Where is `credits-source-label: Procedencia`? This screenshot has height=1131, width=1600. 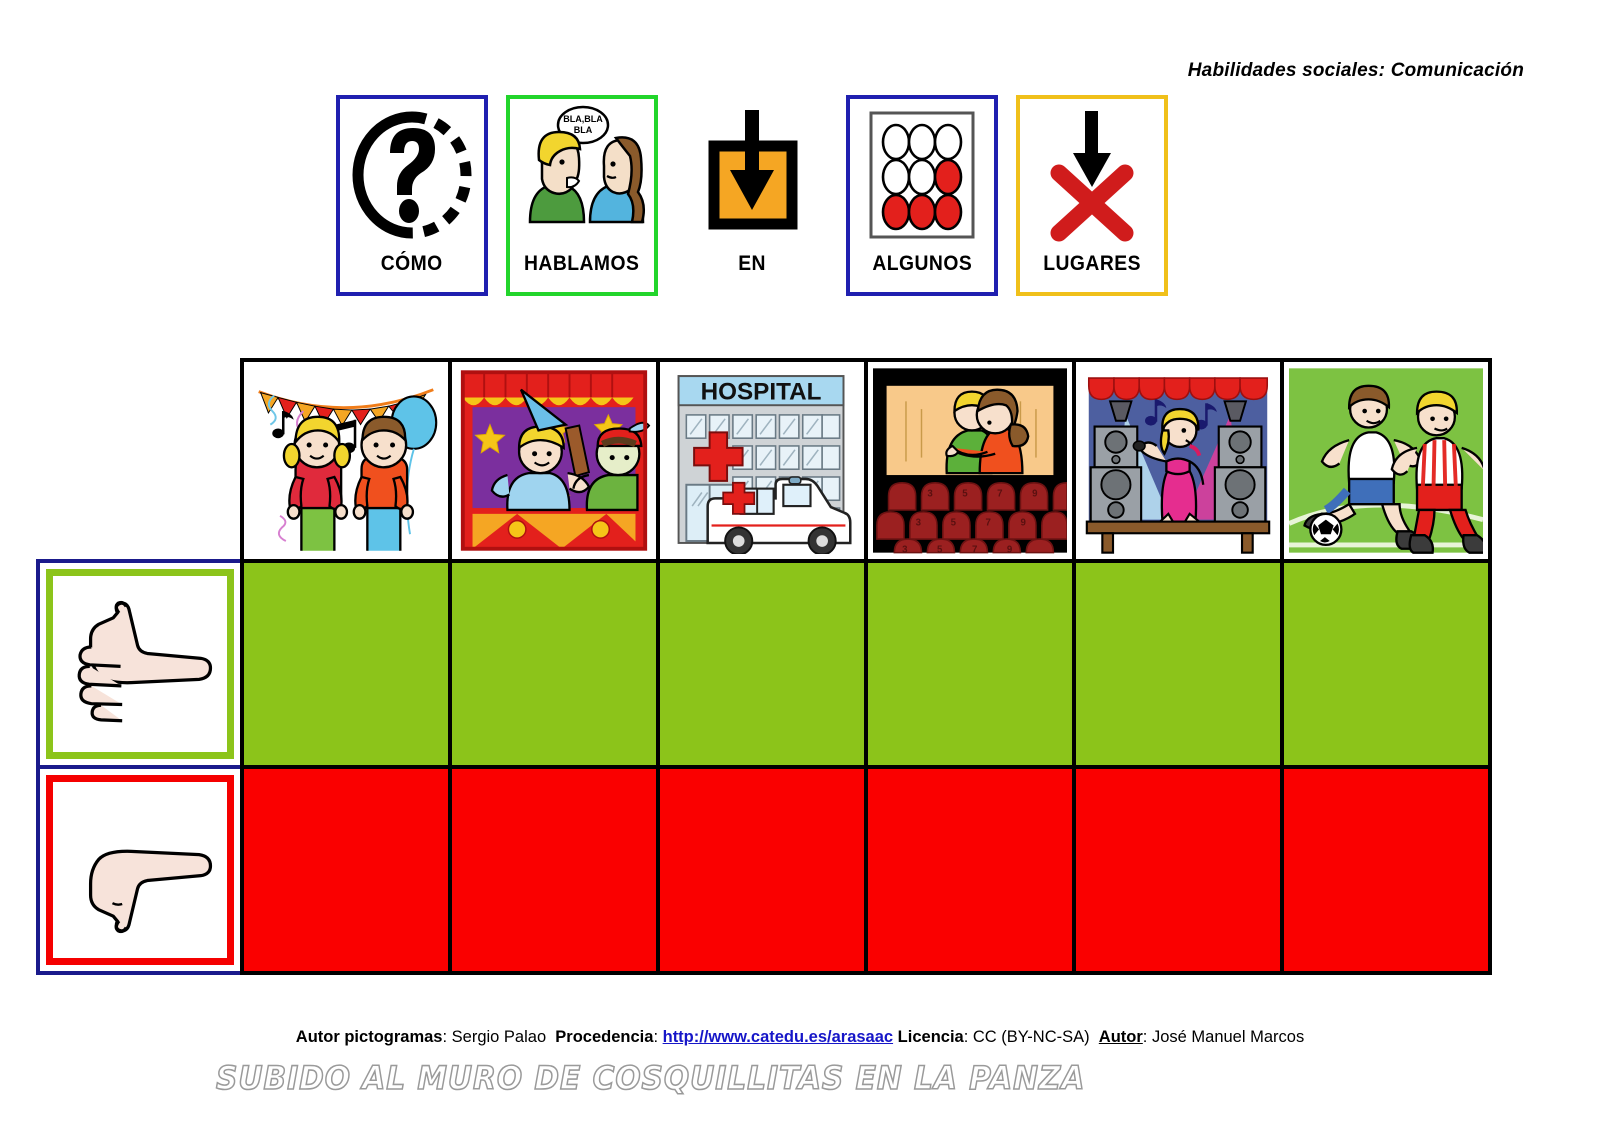 credits-source-label: Procedencia is located at coordinates (604, 1037).